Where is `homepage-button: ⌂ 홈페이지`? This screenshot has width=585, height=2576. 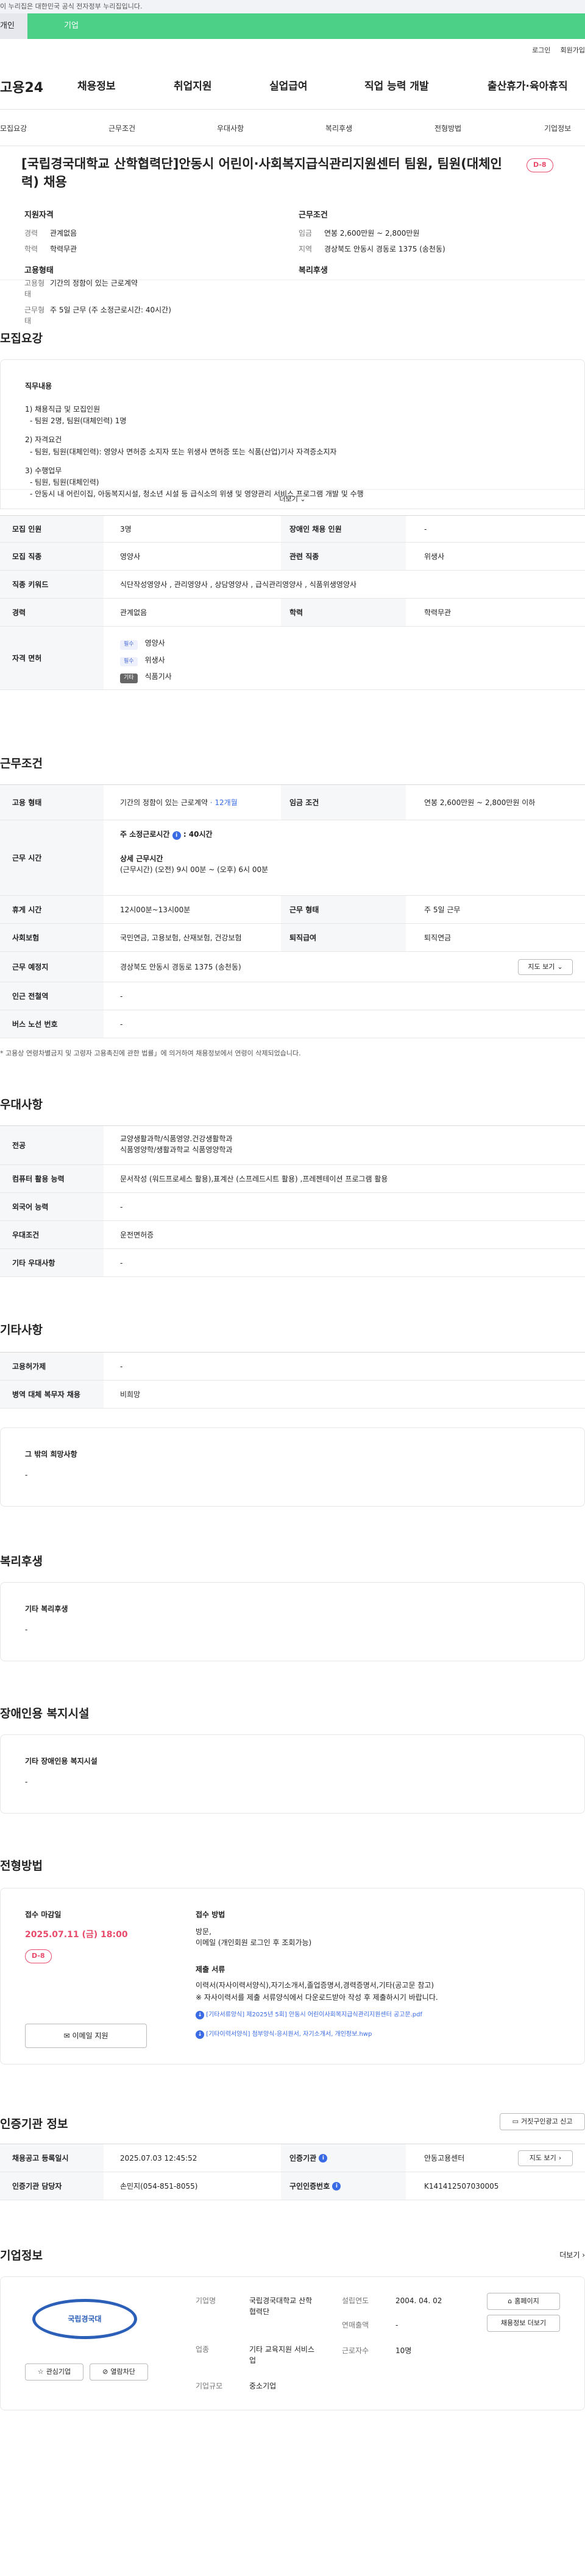
homepage-button: ⌂ 홈페이지 is located at coordinates (523, 2301).